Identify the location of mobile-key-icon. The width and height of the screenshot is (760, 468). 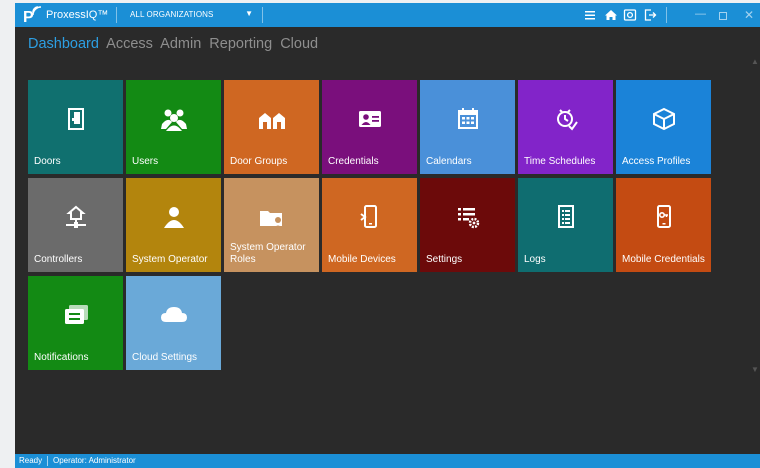
(663, 216).